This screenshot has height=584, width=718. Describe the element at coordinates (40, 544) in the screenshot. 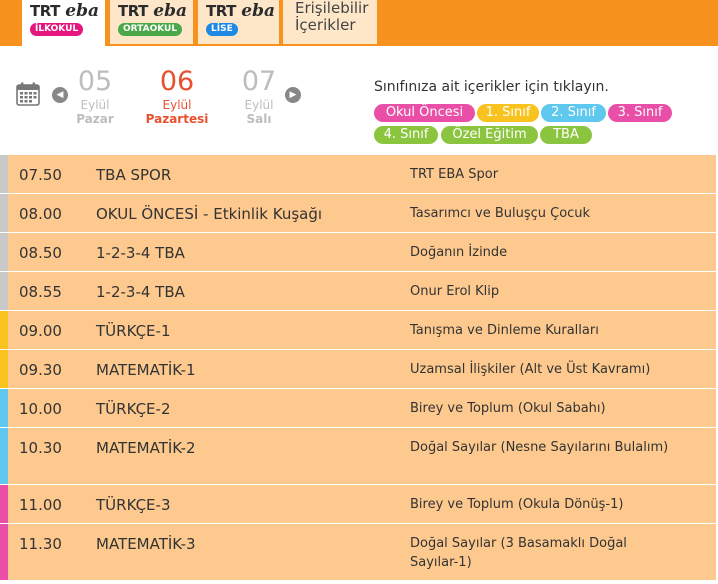

I see `schedule-time: 11.30` at that location.